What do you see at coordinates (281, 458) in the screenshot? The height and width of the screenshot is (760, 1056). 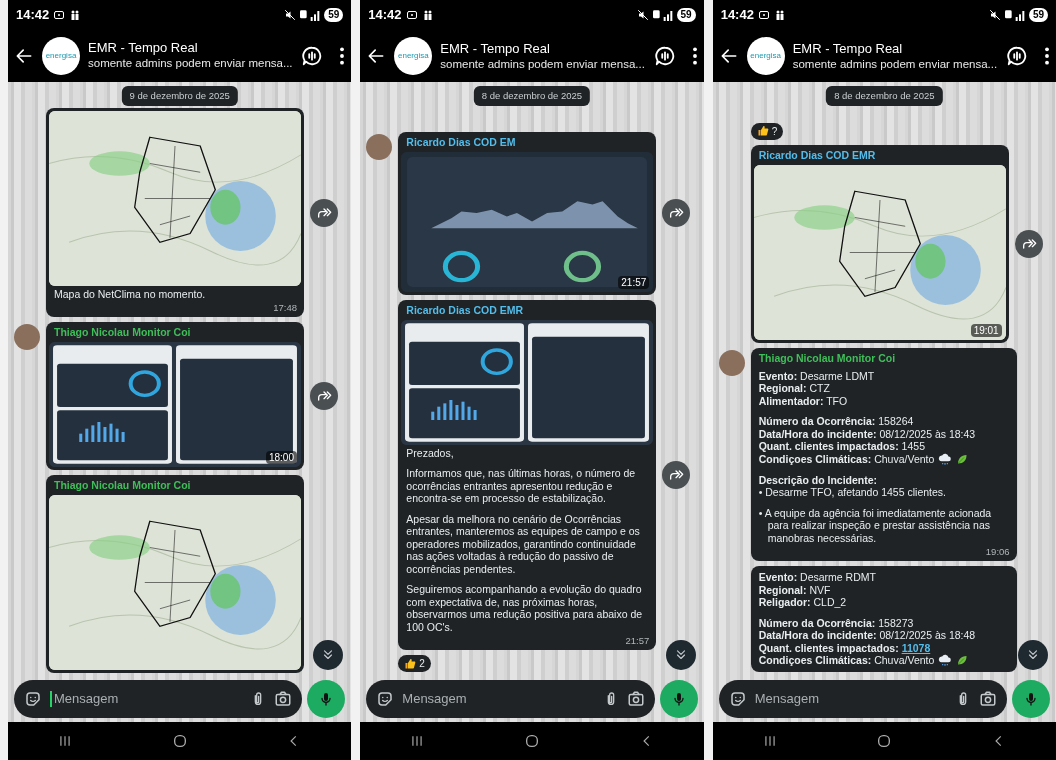 I see `message-time: 18:00` at bounding box center [281, 458].